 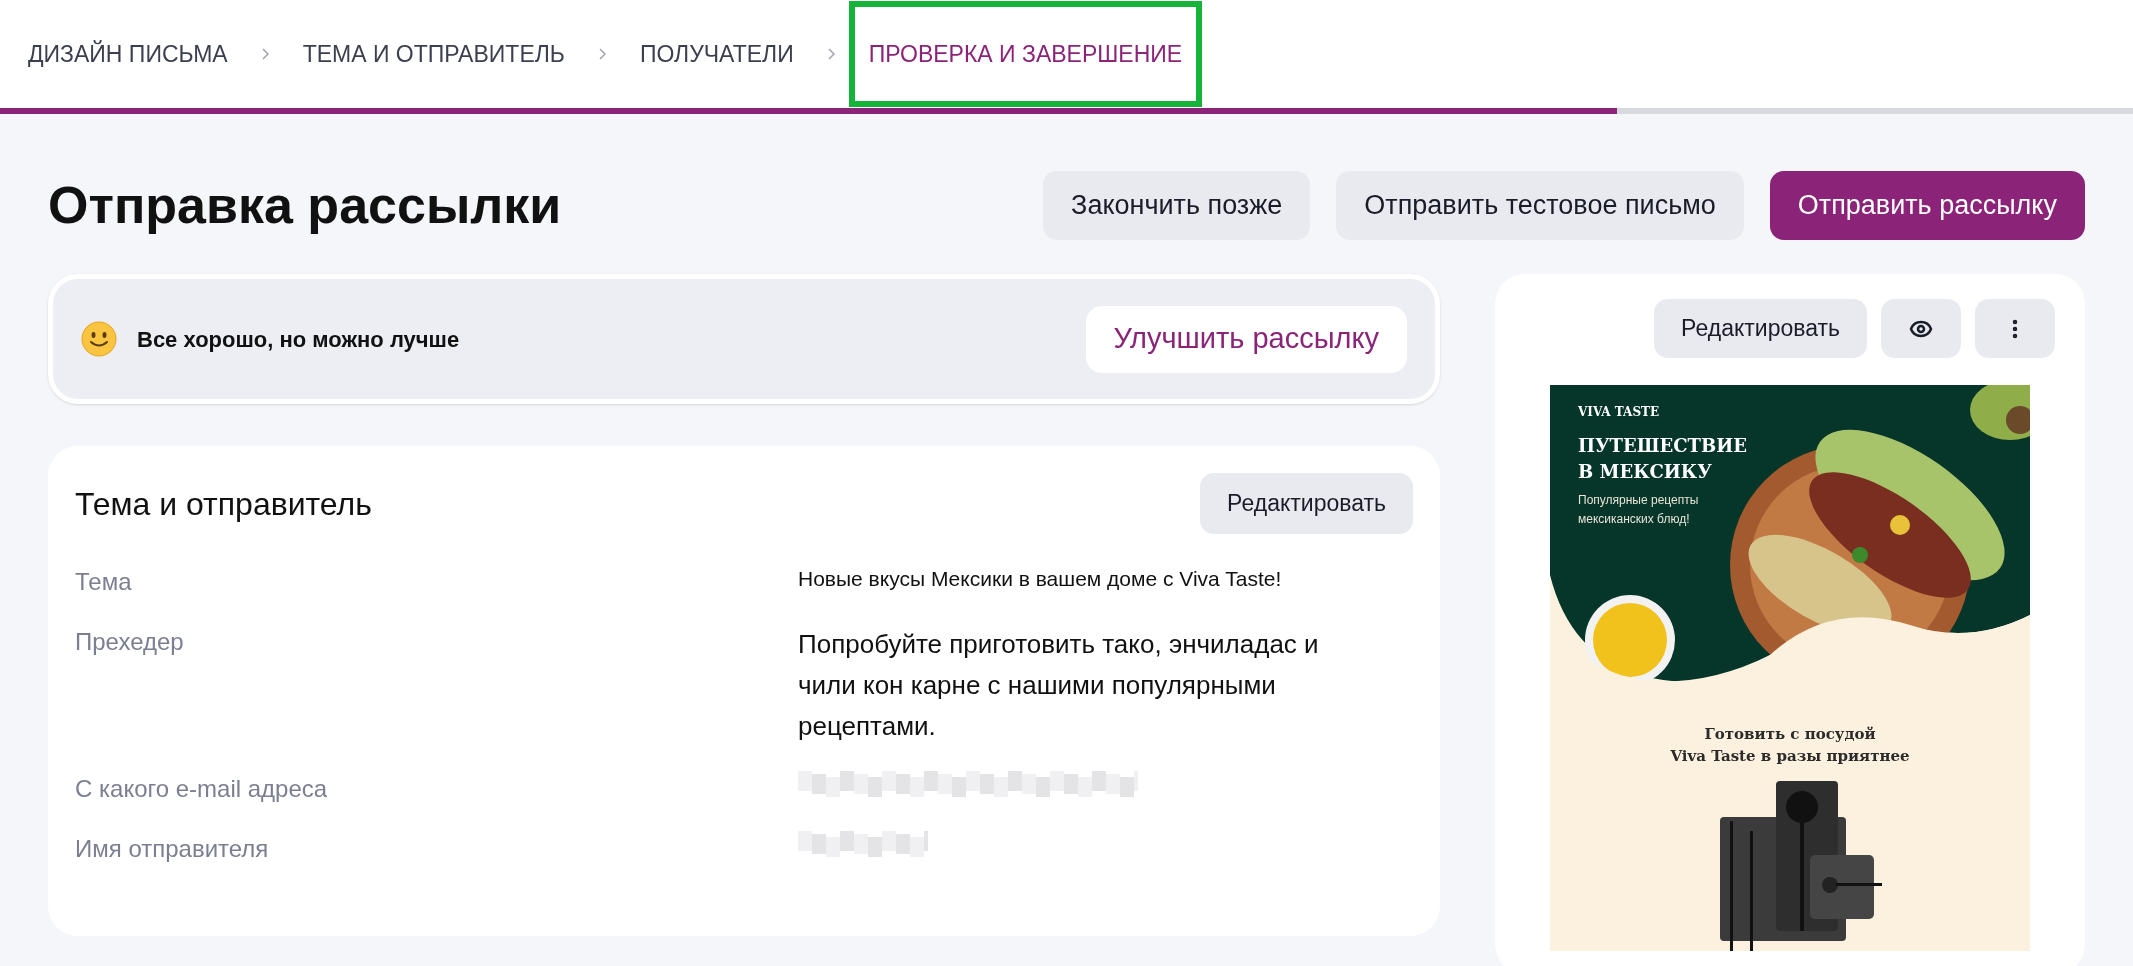 What do you see at coordinates (305, 205) in the screenshot?
I see `page-title: Отправка рассылки` at bounding box center [305, 205].